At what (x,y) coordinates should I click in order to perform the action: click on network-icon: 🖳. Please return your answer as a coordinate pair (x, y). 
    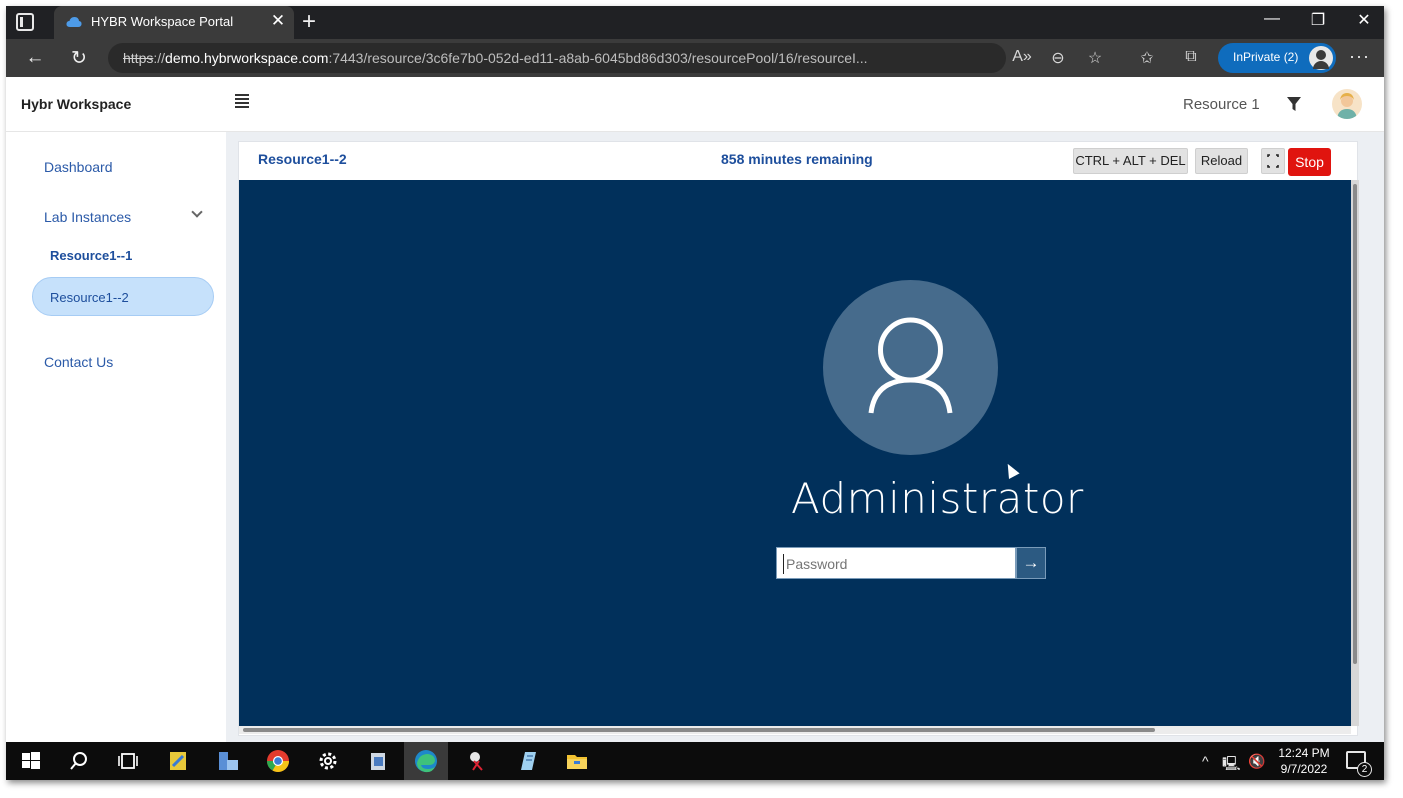
    Looking at the image, I should click on (1231, 765).